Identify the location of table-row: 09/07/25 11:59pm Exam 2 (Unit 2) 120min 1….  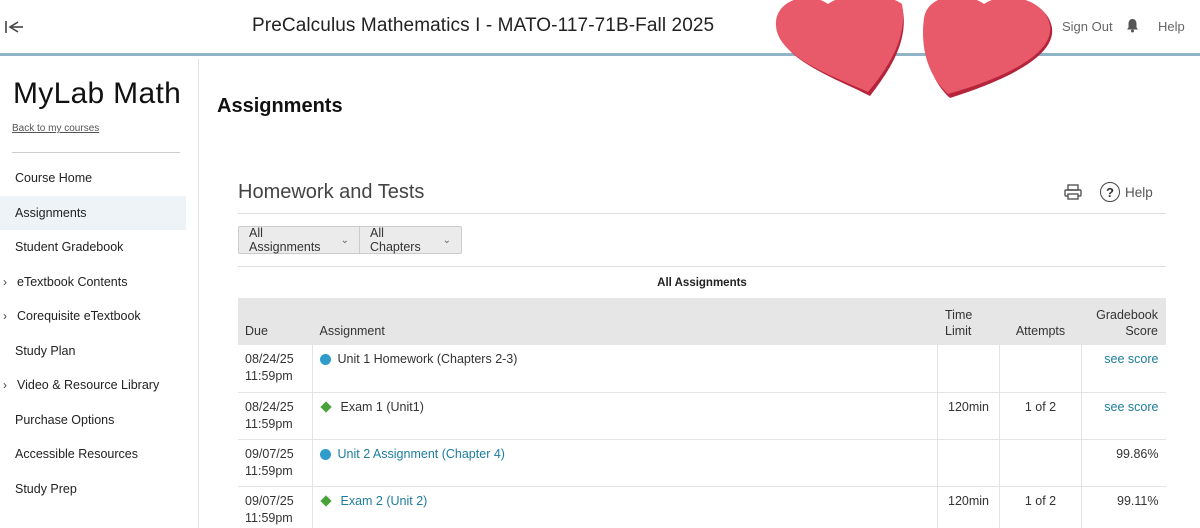
(702, 507).